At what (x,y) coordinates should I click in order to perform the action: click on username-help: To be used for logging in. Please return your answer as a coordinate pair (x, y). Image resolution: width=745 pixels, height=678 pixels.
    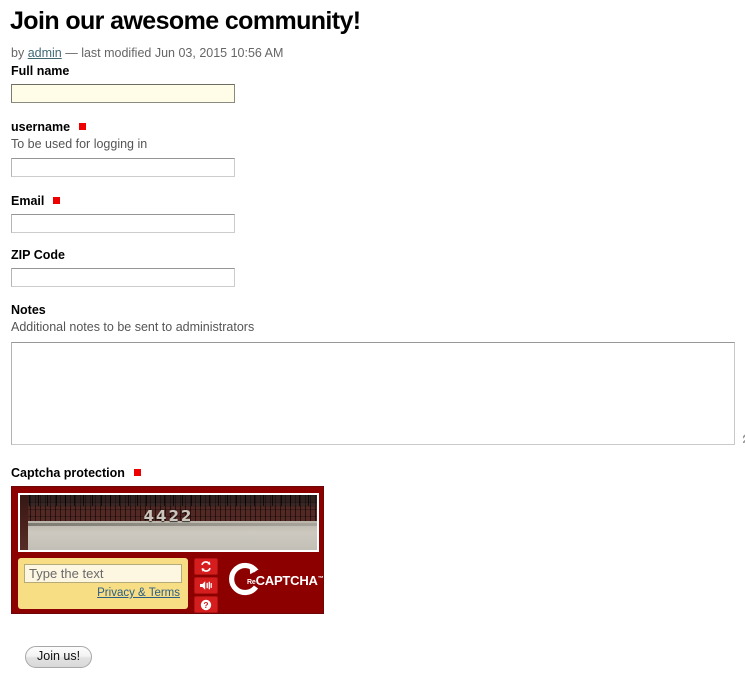
    Looking at the image, I should click on (79, 144).